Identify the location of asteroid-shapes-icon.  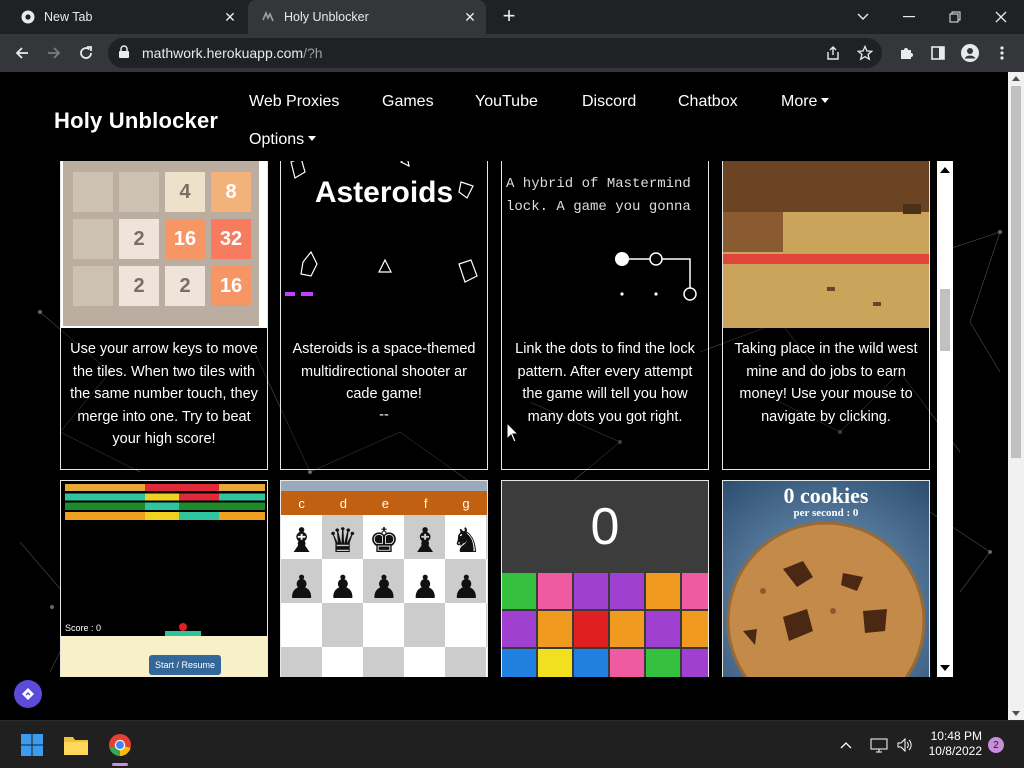
(381, 228).